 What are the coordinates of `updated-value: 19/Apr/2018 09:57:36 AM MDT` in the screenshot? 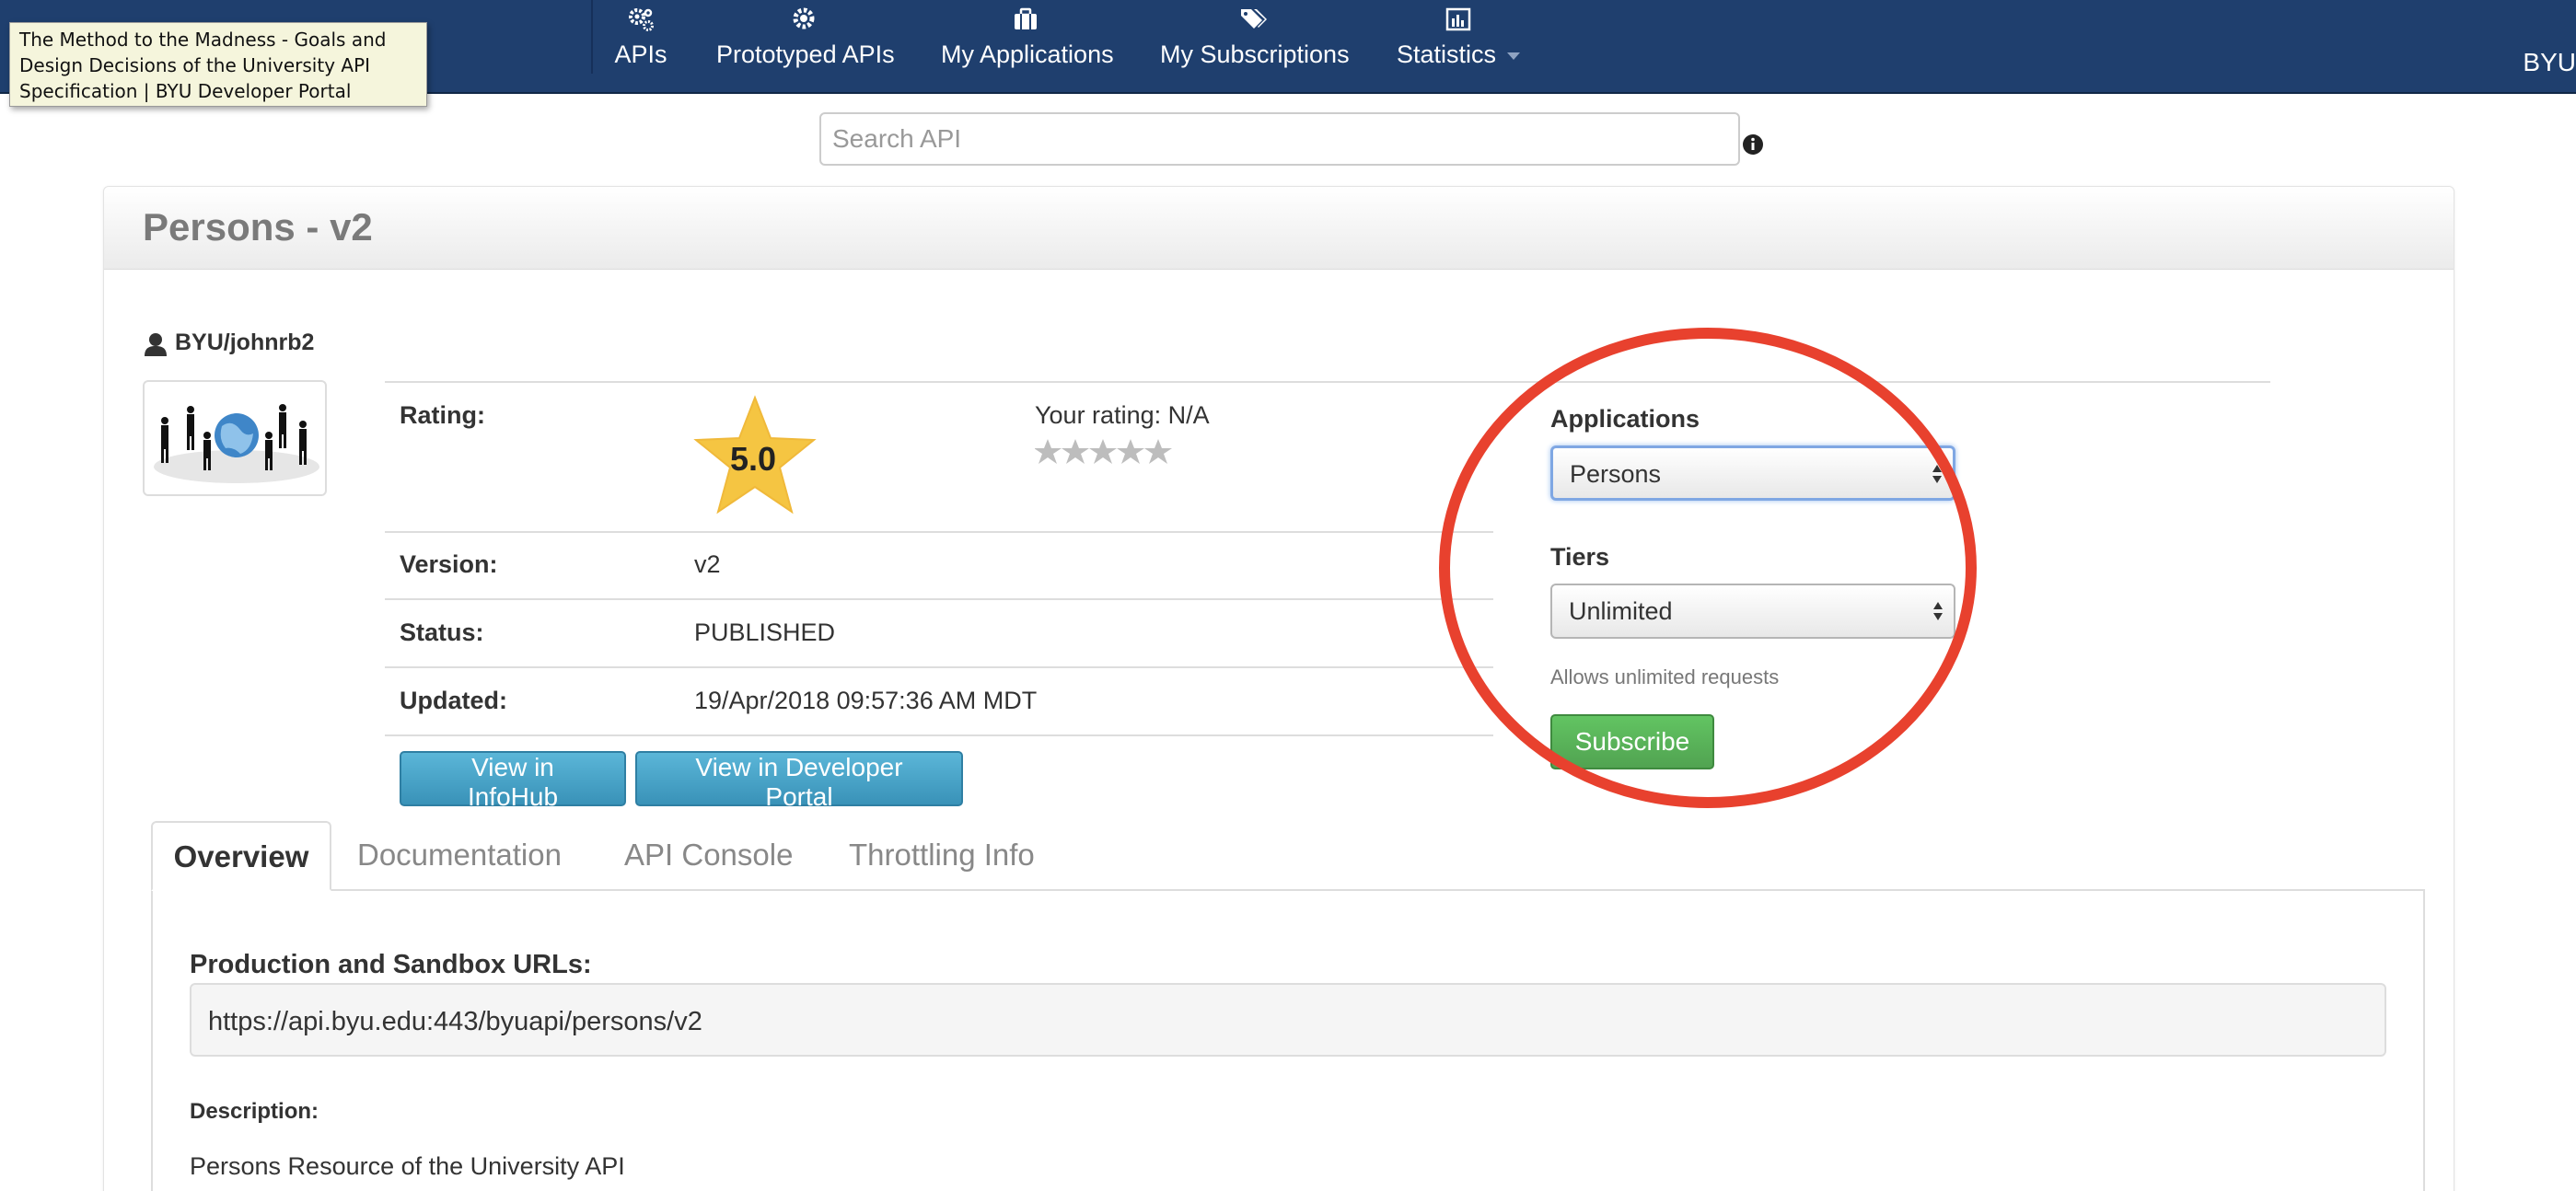 It's located at (866, 700).